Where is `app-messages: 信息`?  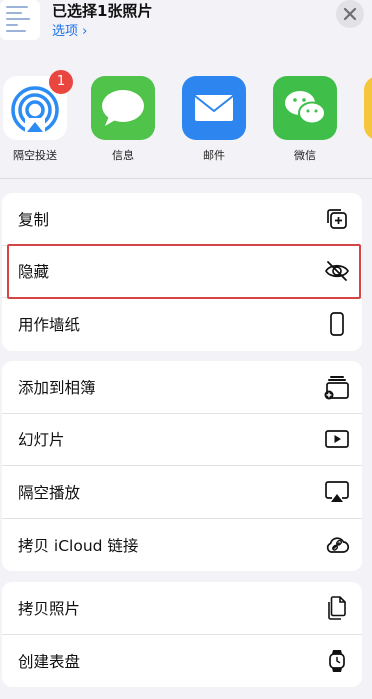
app-messages: 信息 is located at coordinates (123, 119).